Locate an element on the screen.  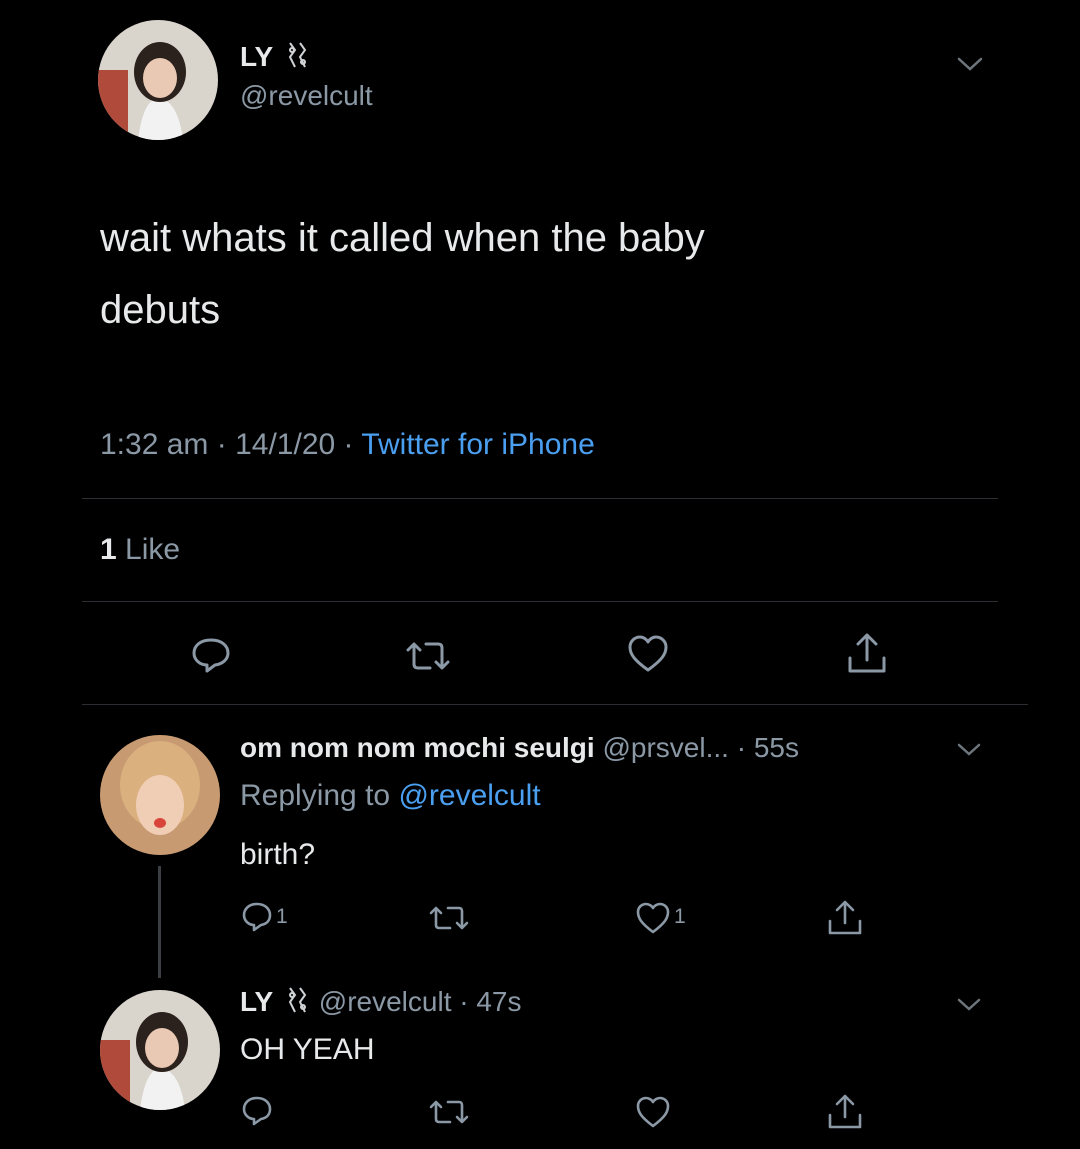
avatar-seulgi is located at coordinates (160, 795).